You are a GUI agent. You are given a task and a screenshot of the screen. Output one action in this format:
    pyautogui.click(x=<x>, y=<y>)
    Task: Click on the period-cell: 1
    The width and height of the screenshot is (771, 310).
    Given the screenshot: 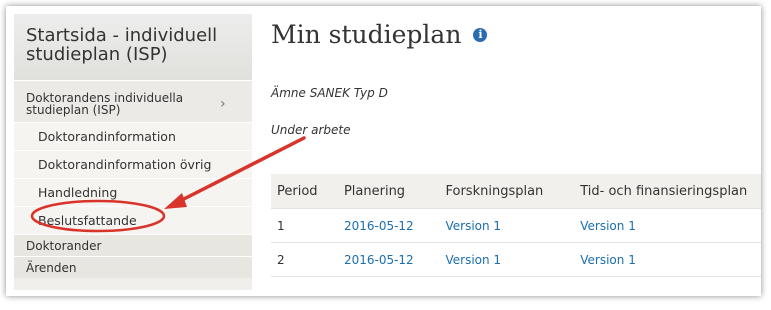 What is the action you would take?
    pyautogui.click(x=304, y=225)
    